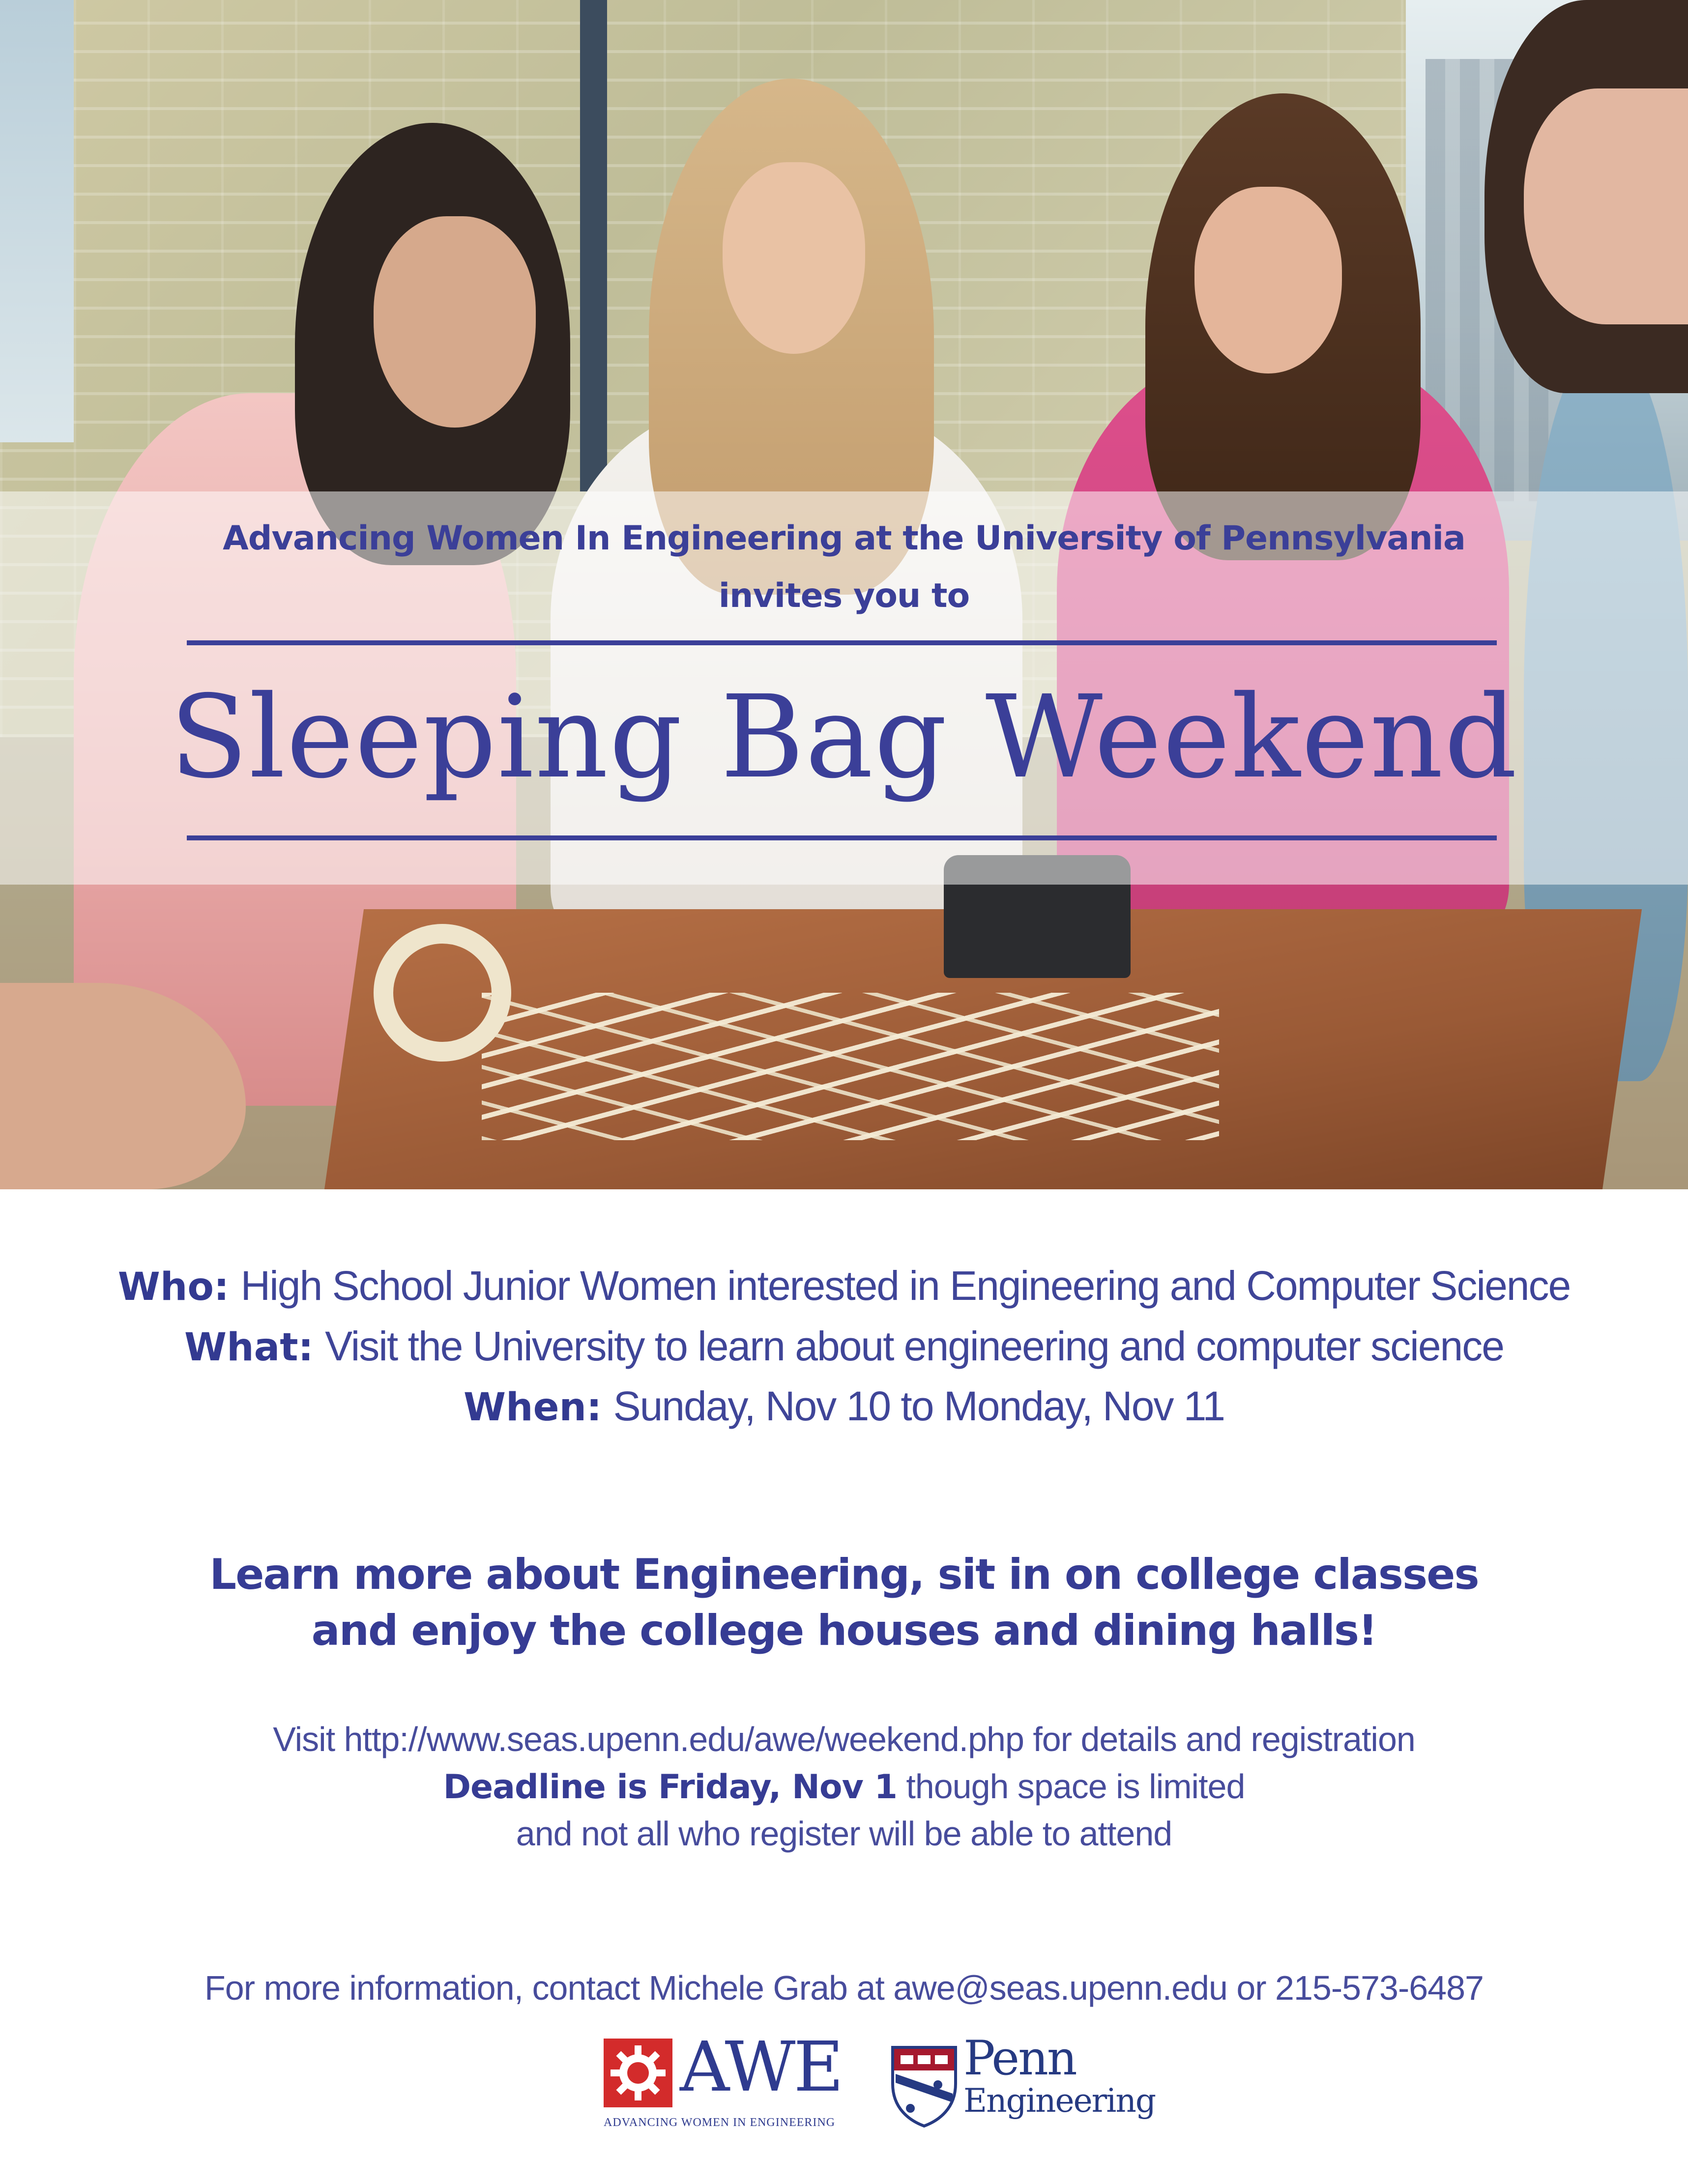 This screenshot has width=1688, height=2184. Describe the element at coordinates (1268, 280) in the screenshot. I see `person-3-face` at that location.